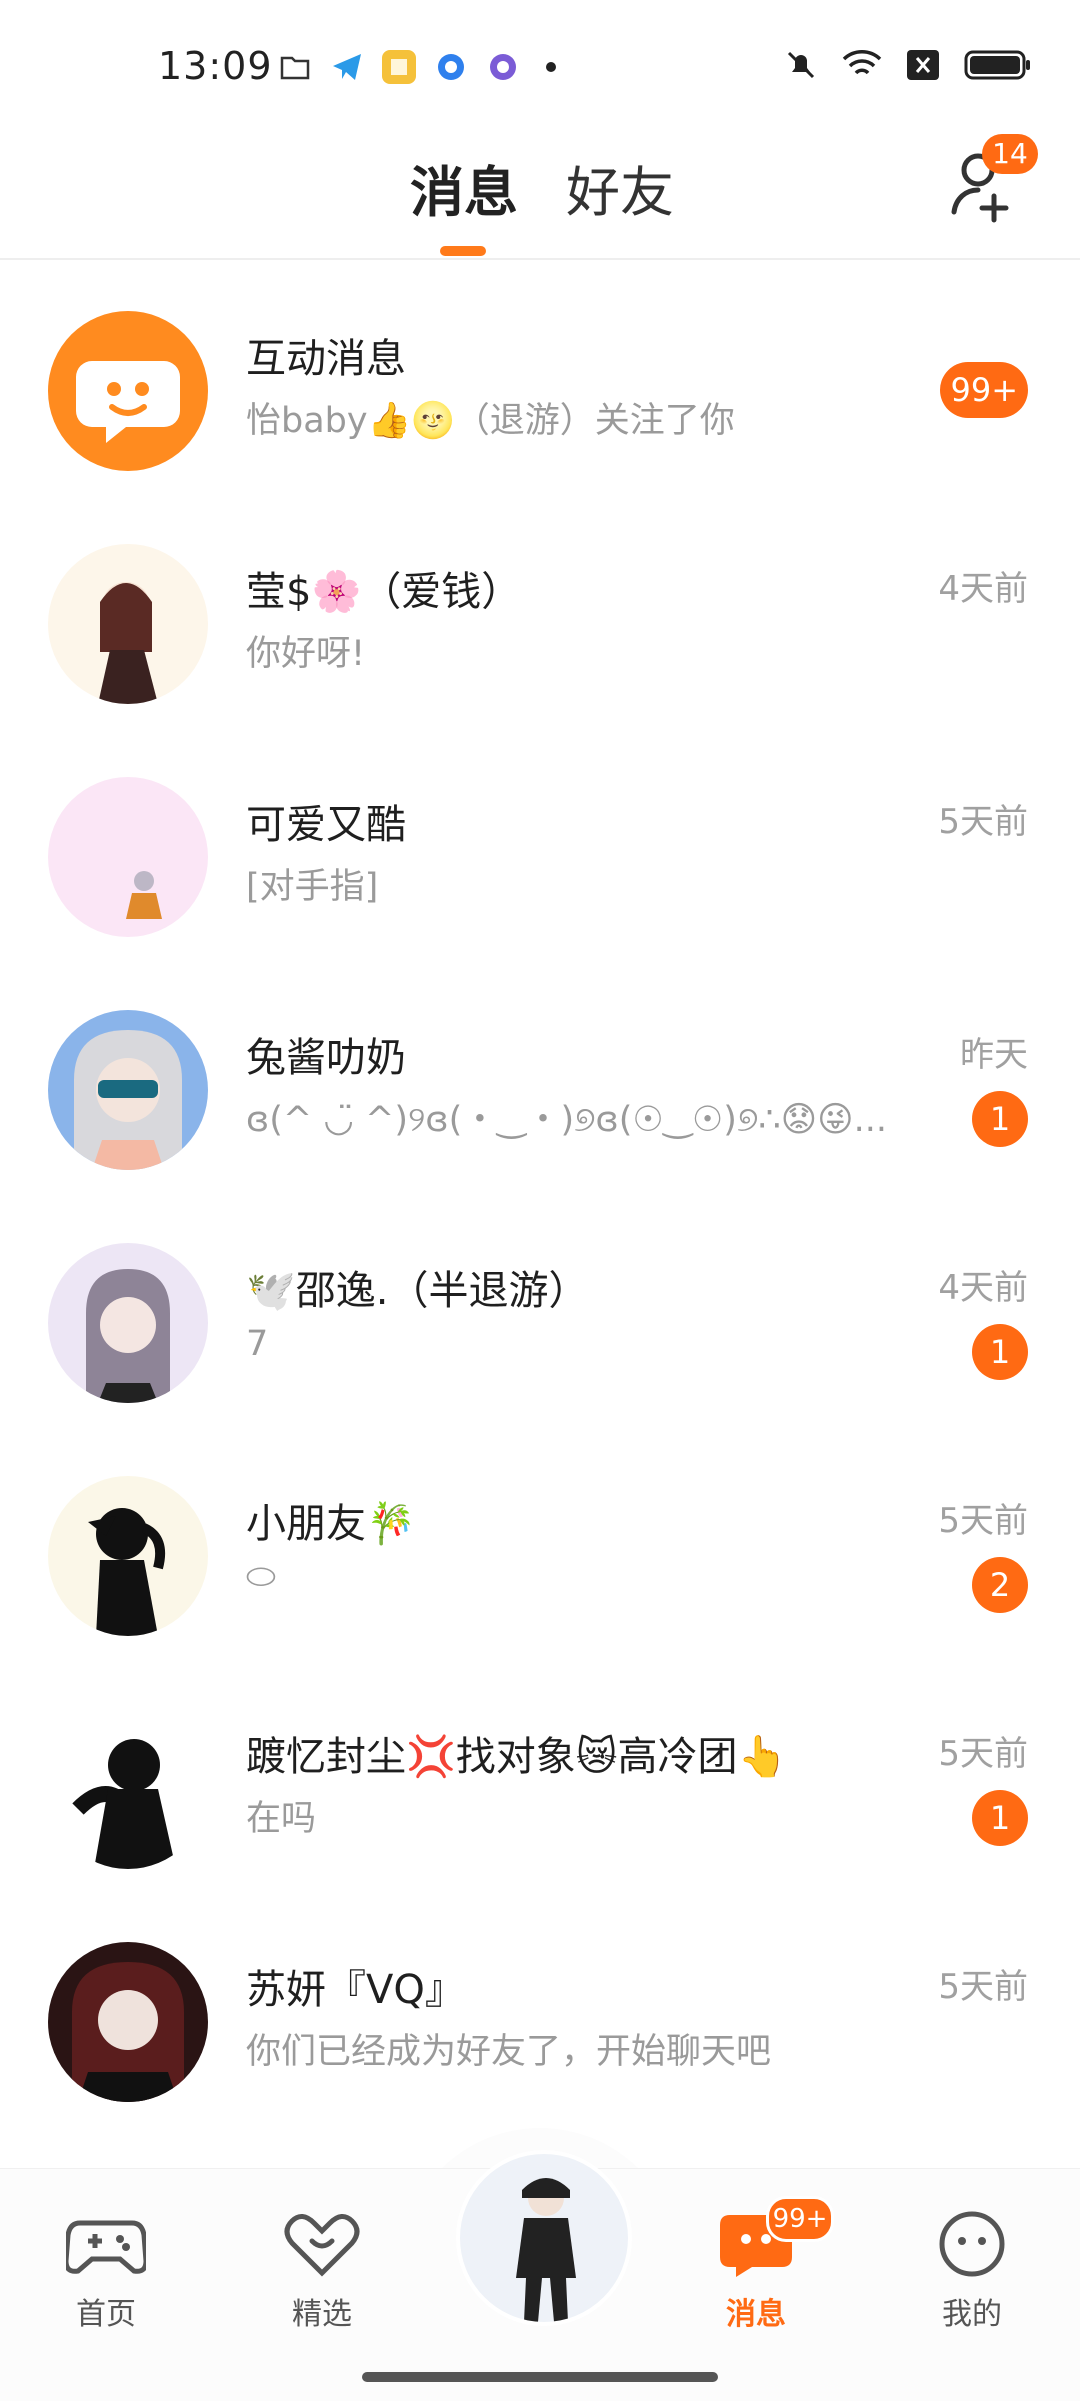 The width and height of the screenshot is (1080, 2401). I want to click on nav-home: 首页, so click(106, 2271).